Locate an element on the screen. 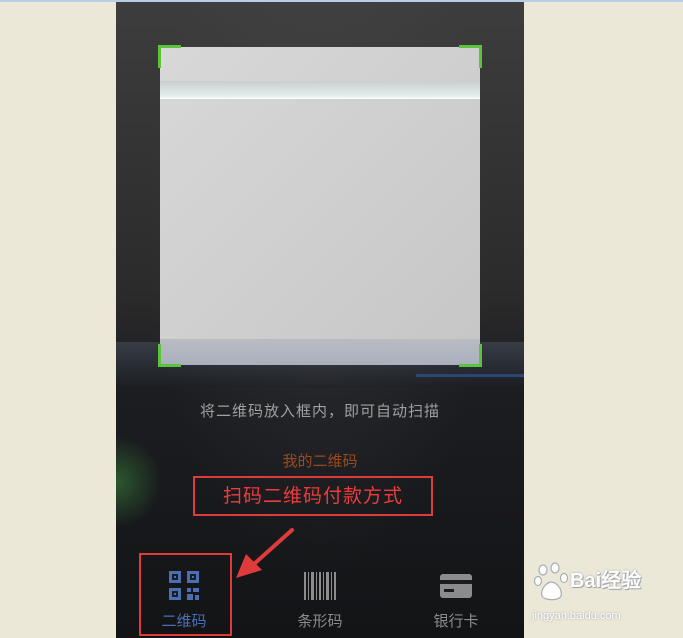 The height and width of the screenshot is (638, 683). scan-frame-corner-bottom-left is located at coordinates (169, 355).